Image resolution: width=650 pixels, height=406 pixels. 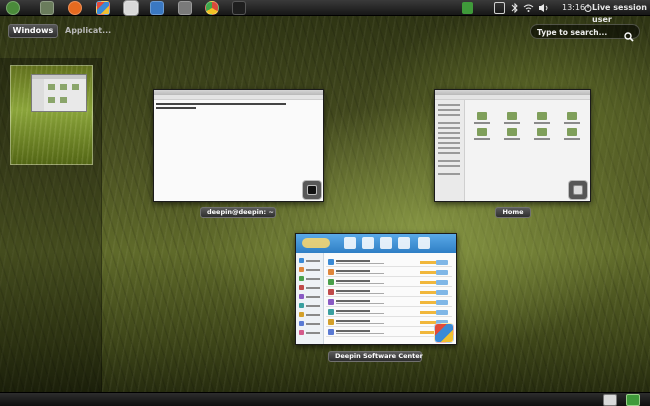 I want to click on software-center-window-thumbnail, so click(x=376, y=289).